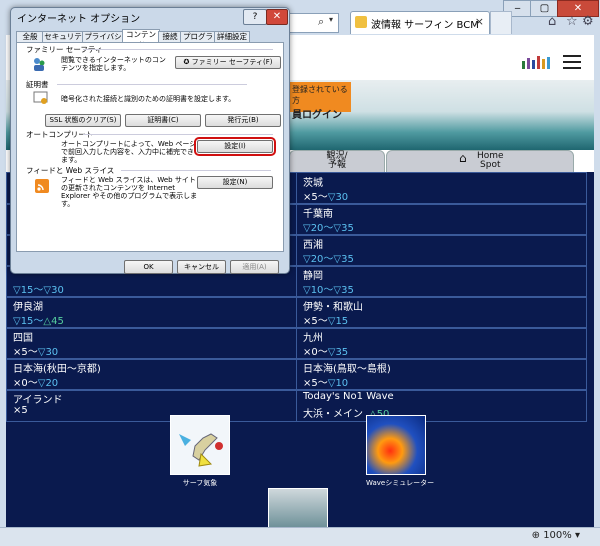  What do you see at coordinates (57, 369) in the screenshot?
I see `region-name: 日本海(秋田〜京都)` at bounding box center [57, 369].